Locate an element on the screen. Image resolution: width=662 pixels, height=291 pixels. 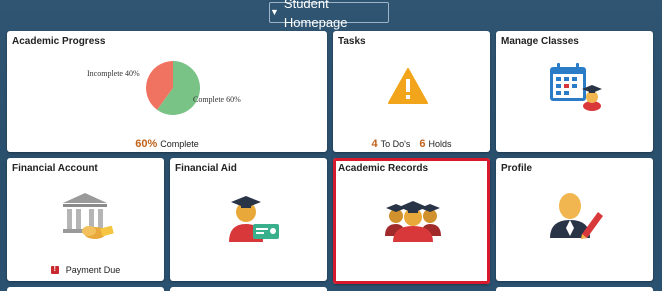
pie-label-incomplete: Incomplete 40% is located at coordinates (113, 73).